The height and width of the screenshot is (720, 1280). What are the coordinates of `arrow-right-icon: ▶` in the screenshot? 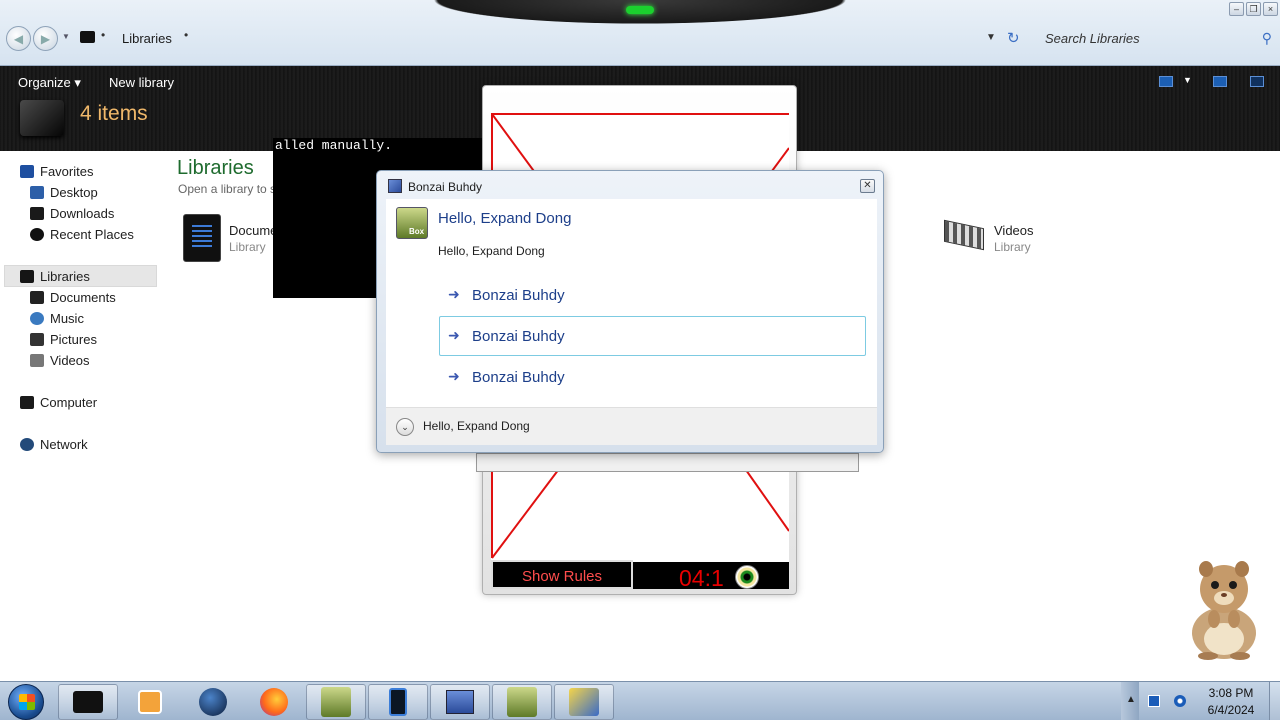 It's located at (45, 38).